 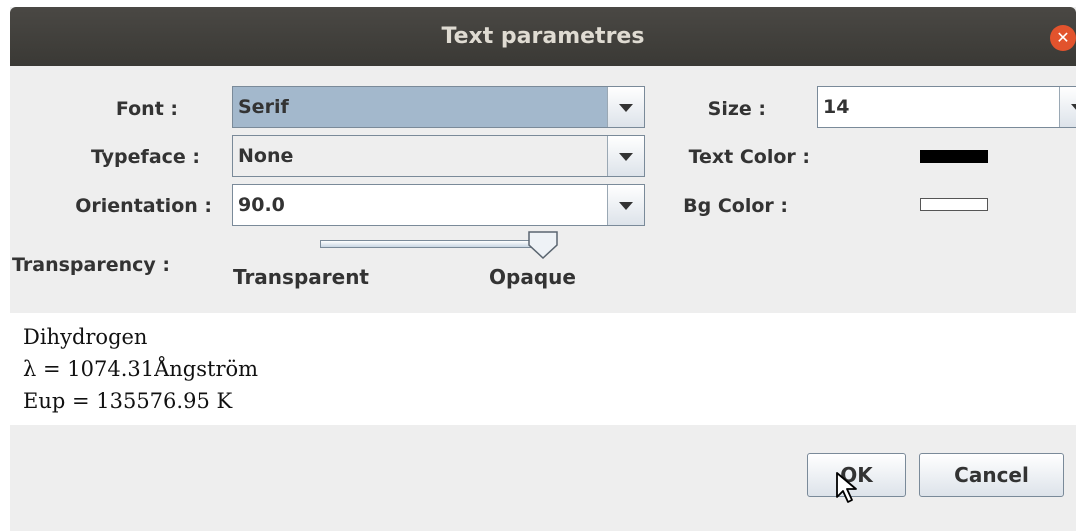 I want to click on opaque-tick-label: Opaque, so click(x=532, y=277).